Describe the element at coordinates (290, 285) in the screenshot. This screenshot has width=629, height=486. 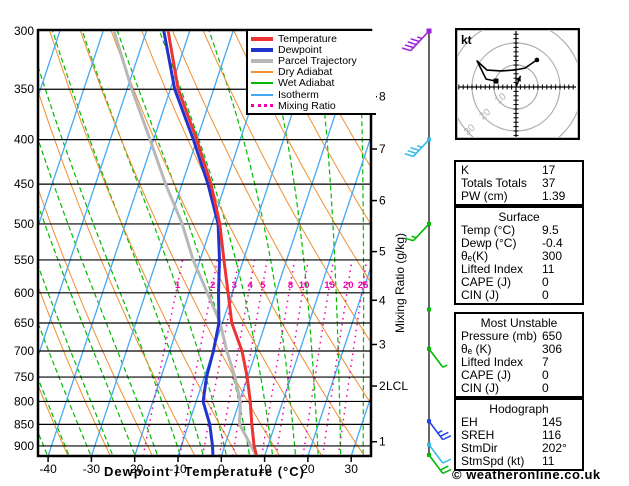
I see `mixing-ratio-value-label: 8` at that location.